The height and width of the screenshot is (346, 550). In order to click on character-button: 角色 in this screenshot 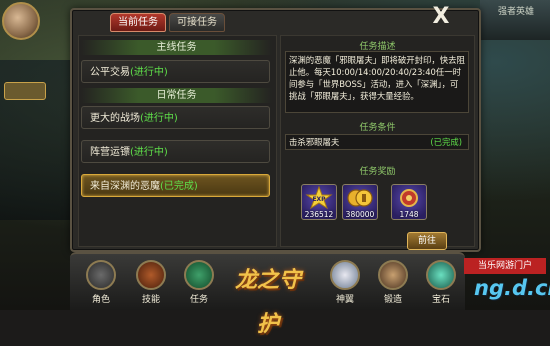, I will do `click(101, 283)`.